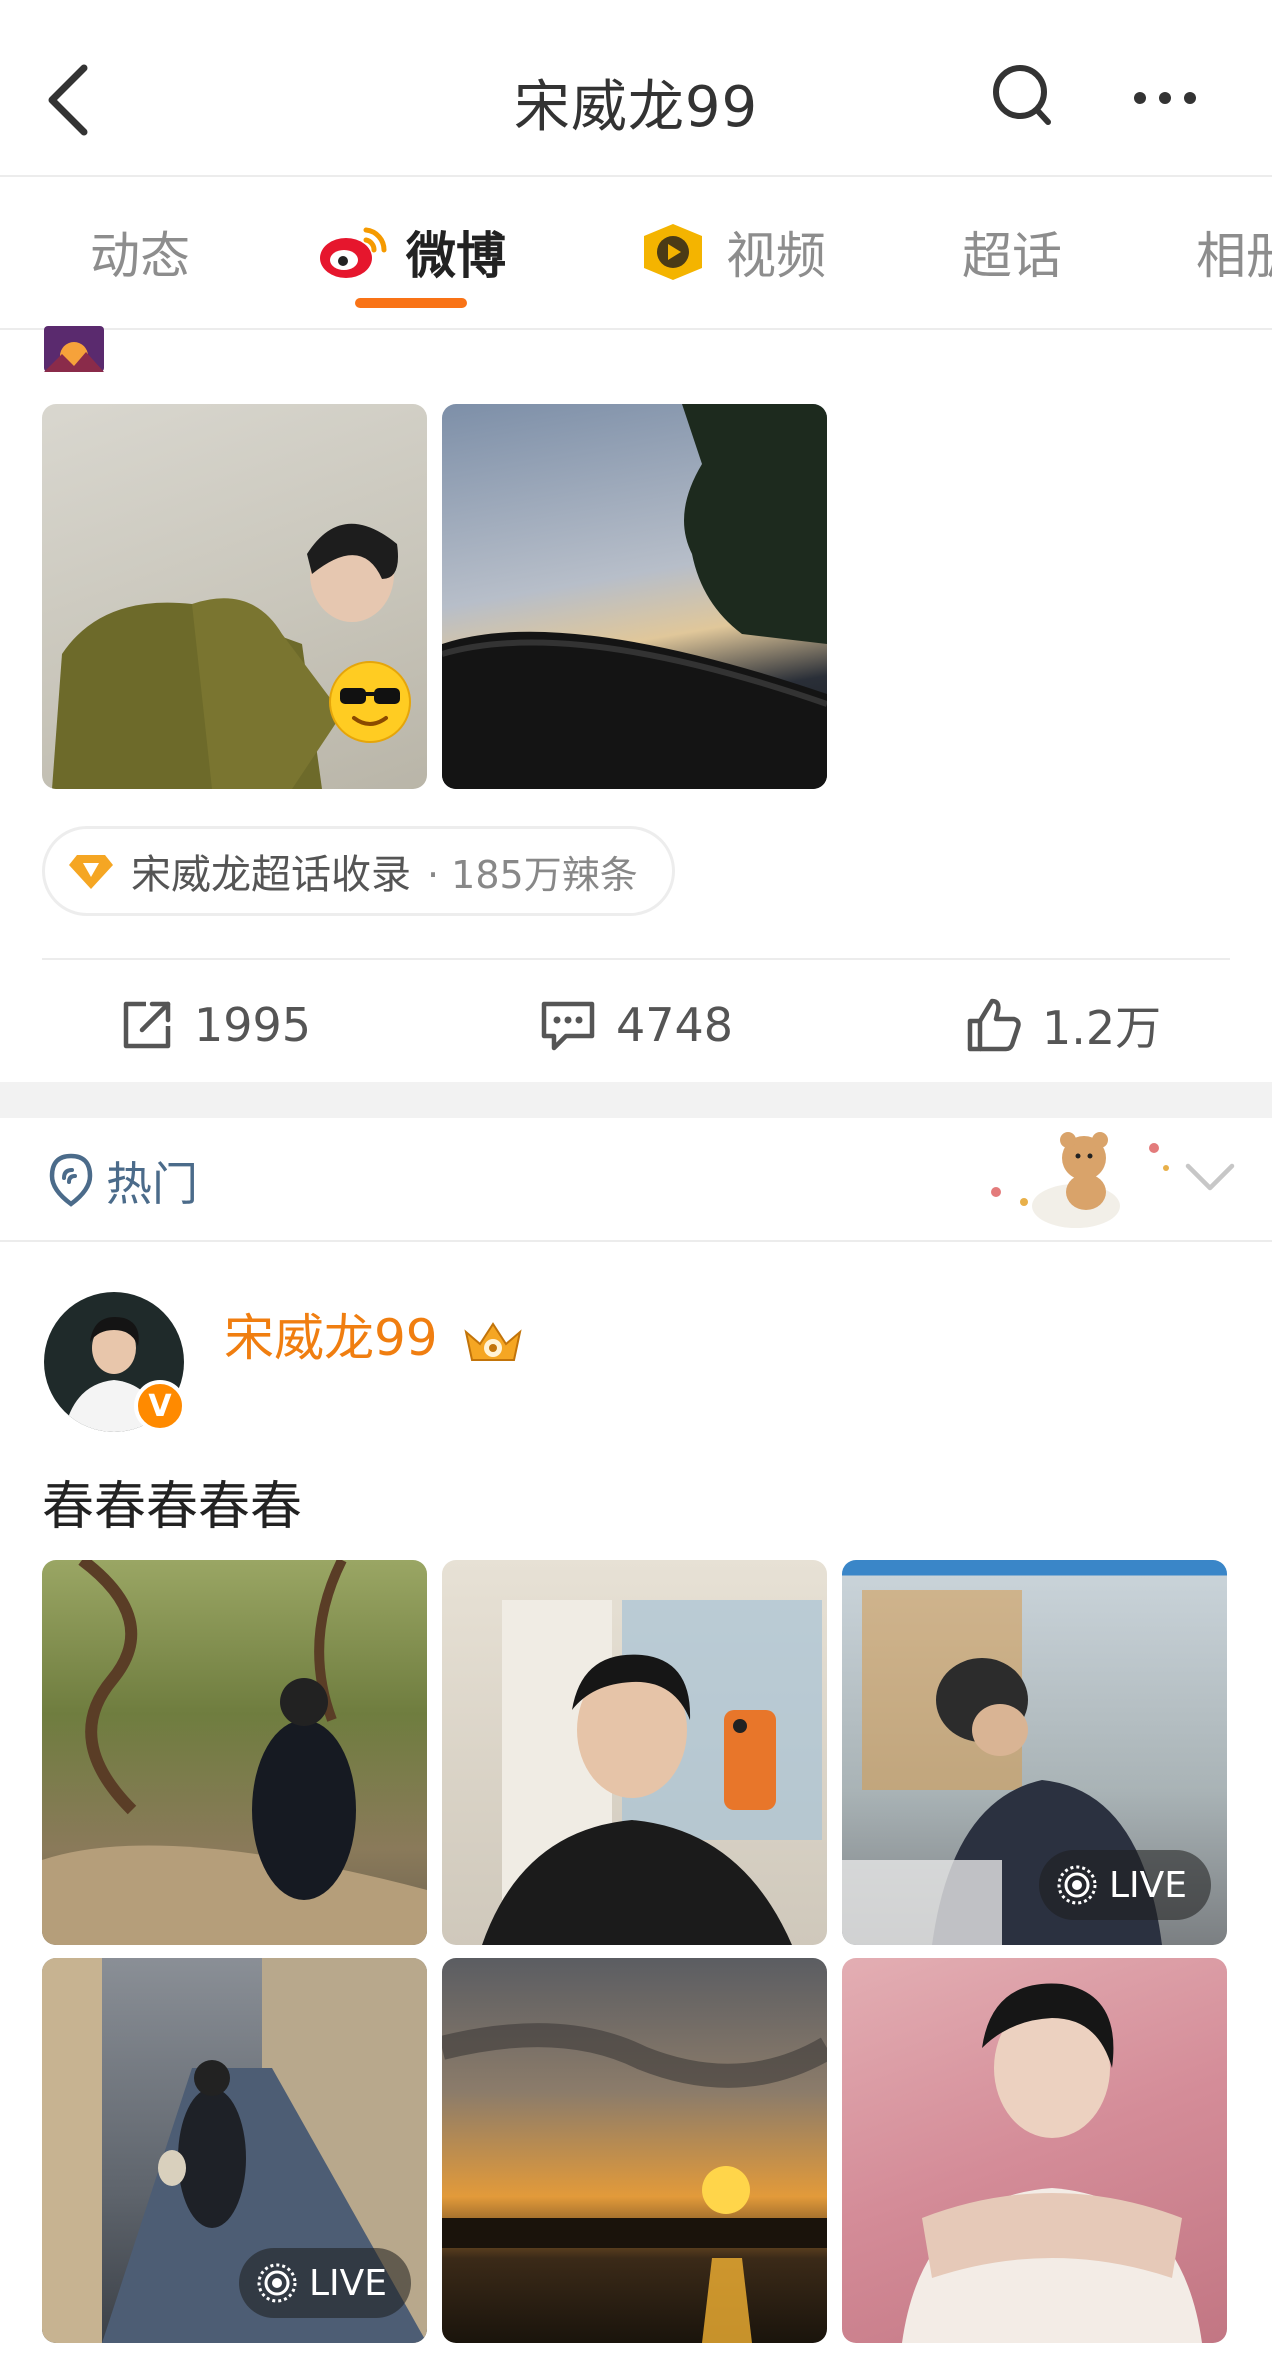 This screenshot has height=2368, width=1272. I want to click on tab-label: 超话, so click(1012, 256).